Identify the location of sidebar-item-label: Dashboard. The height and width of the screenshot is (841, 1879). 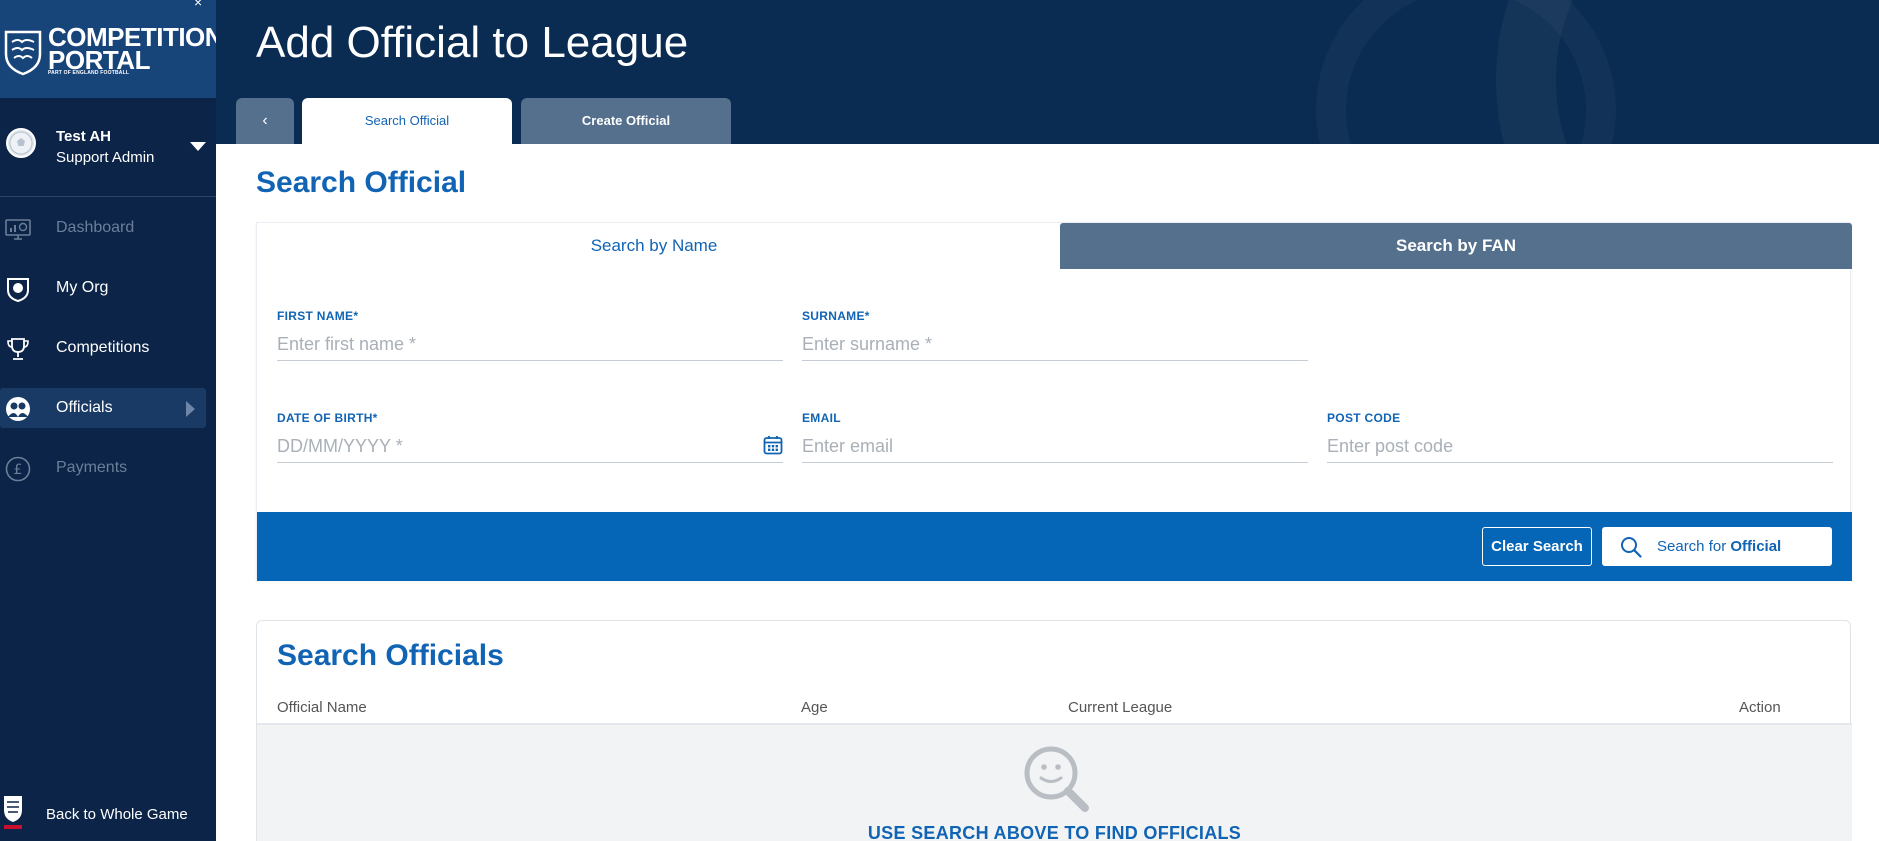
(95, 227).